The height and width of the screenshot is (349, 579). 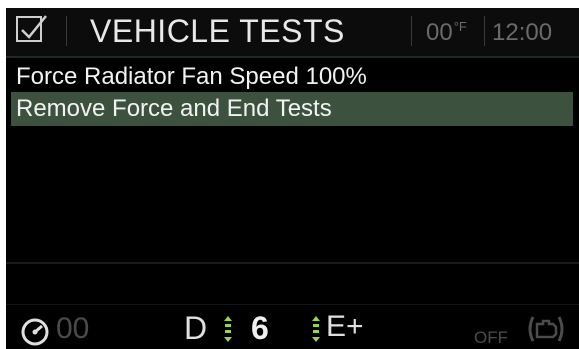 I want to click on outside-temperature: 00°F, so click(x=446, y=33).